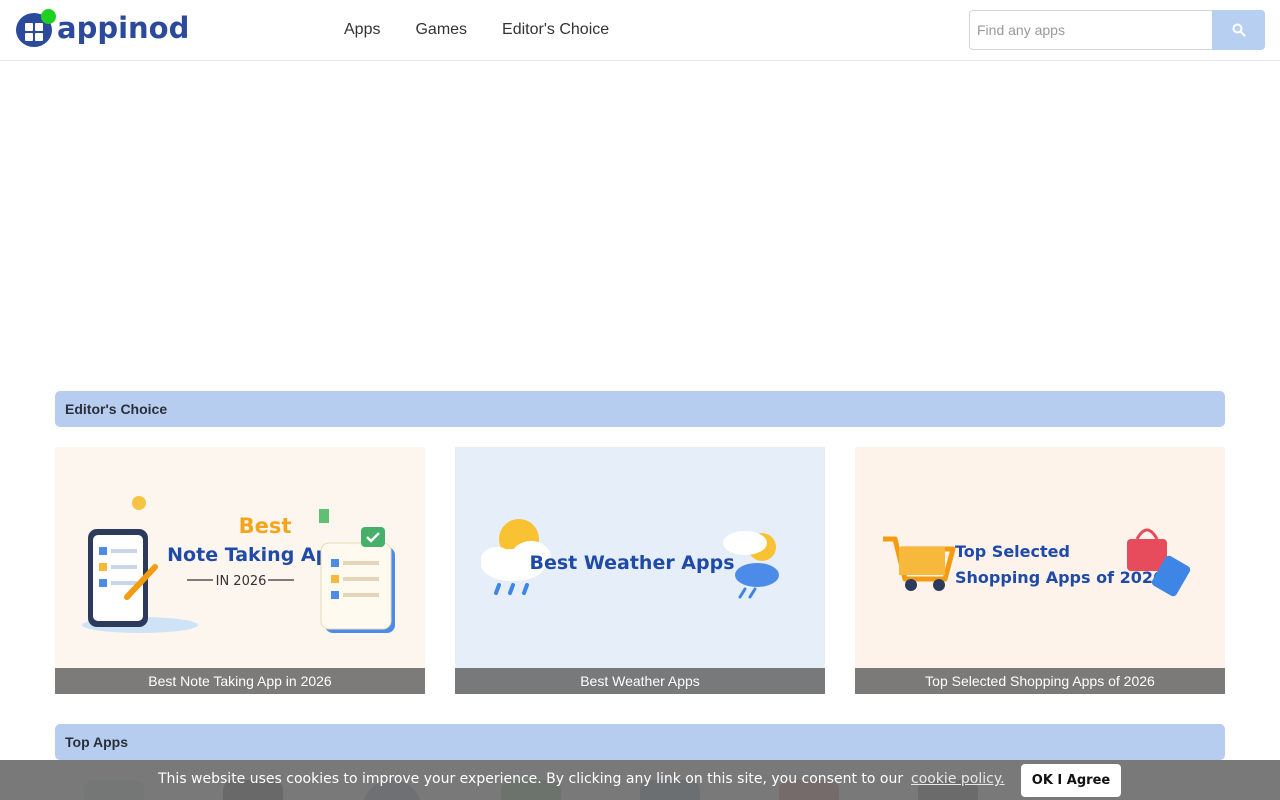  What do you see at coordinates (494, 30) in the screenshot?
I see `main-nav: Apps Games Editor's Choice` at bounding box center [494, 30].